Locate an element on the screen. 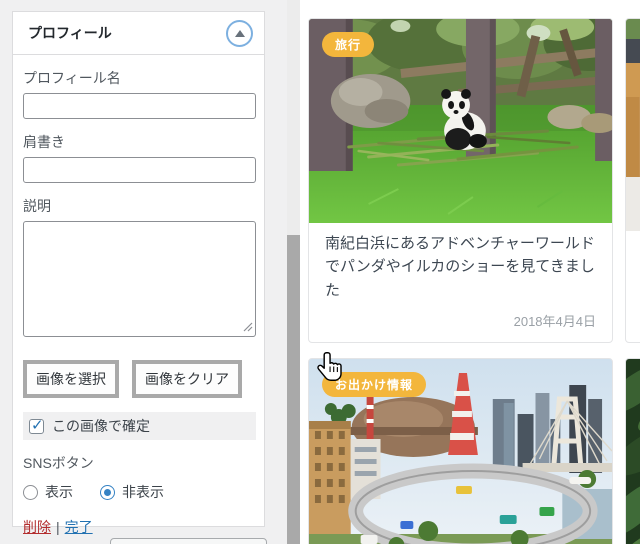  profile-name-label: プロフィール名 is located at coordinates (72, 78).